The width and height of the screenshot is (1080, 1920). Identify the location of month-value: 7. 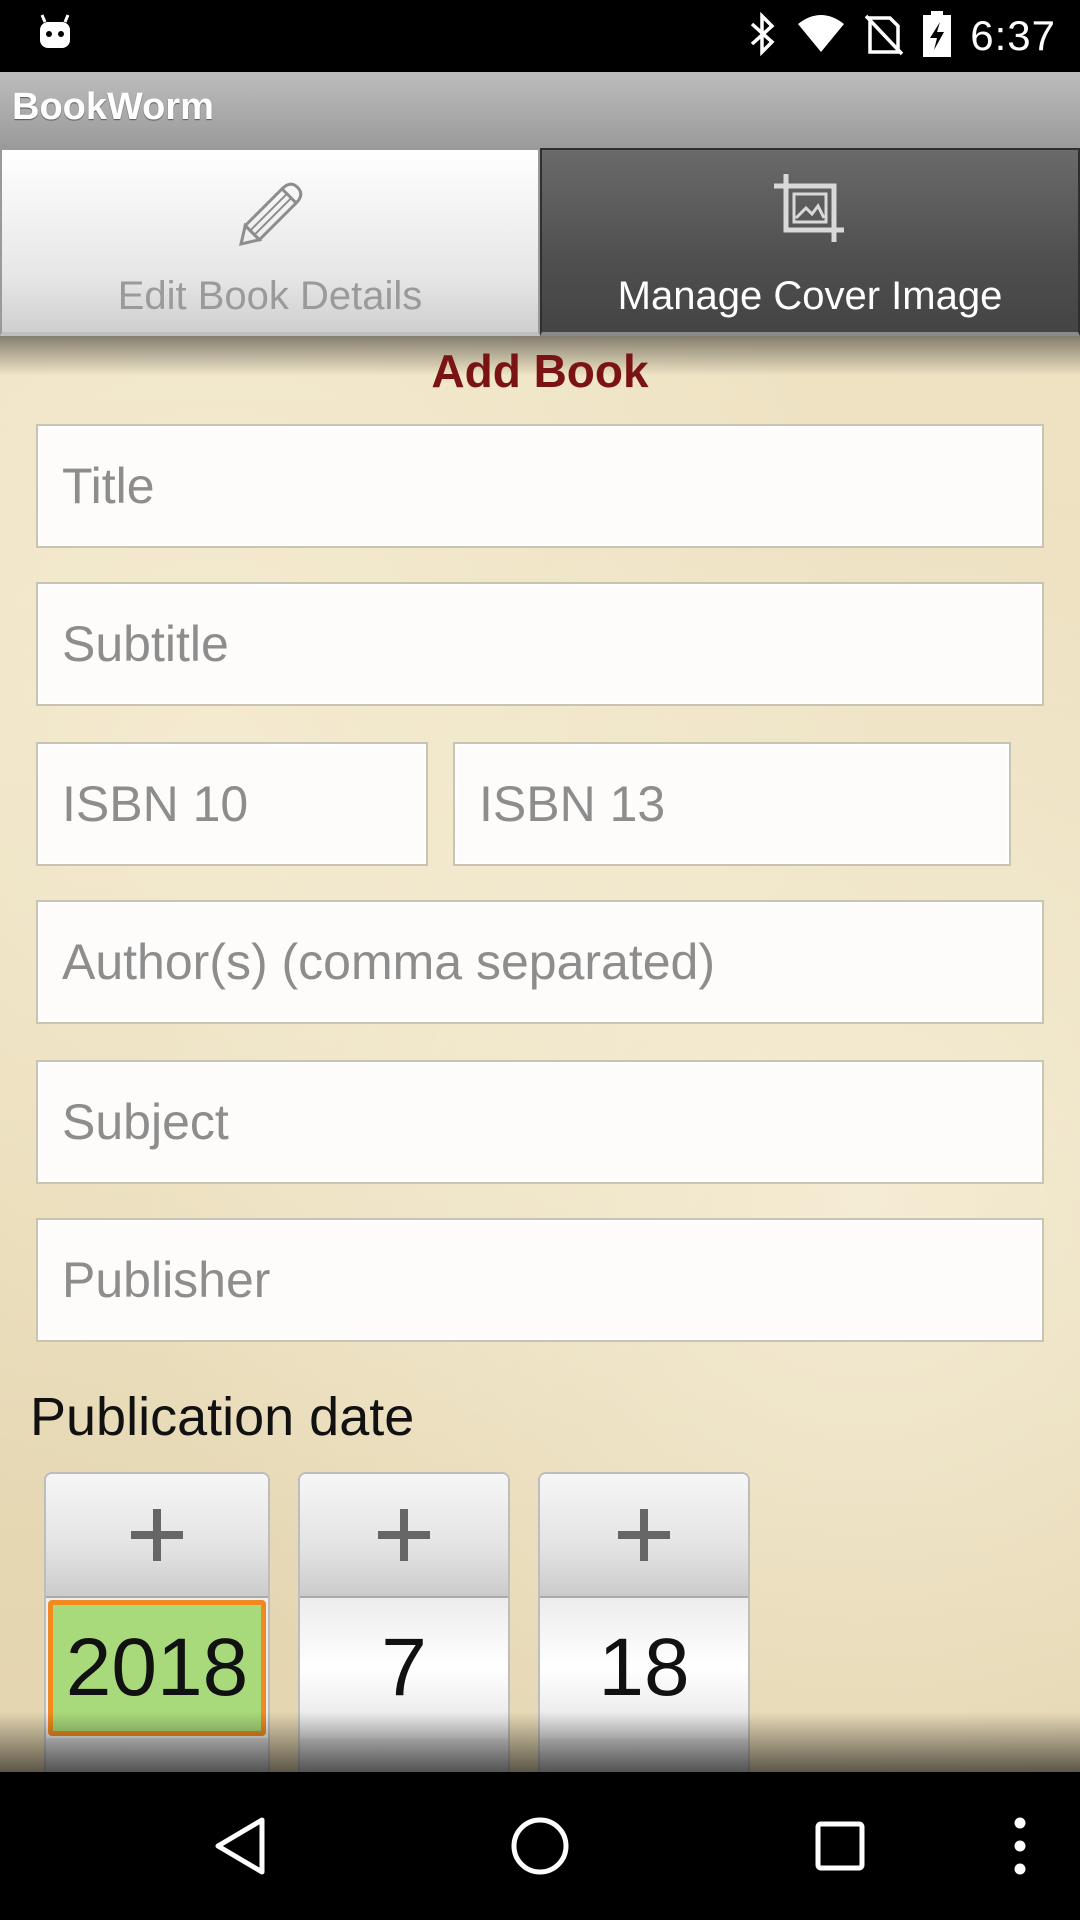
(404, 1668).